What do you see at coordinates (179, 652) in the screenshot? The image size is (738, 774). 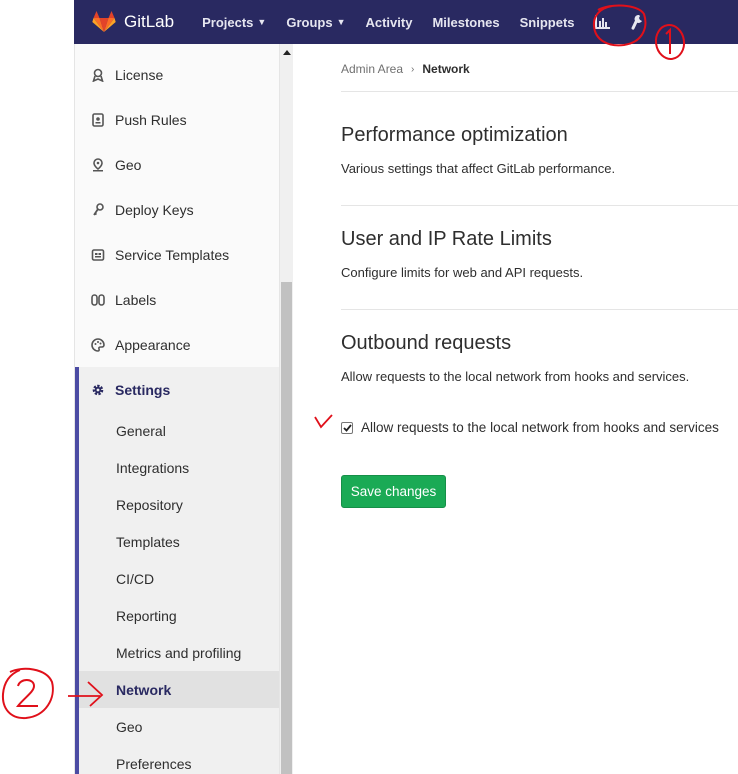 I see `settings-subitem-metrics: Metrics and profiling` at bounding box center [179, 652].